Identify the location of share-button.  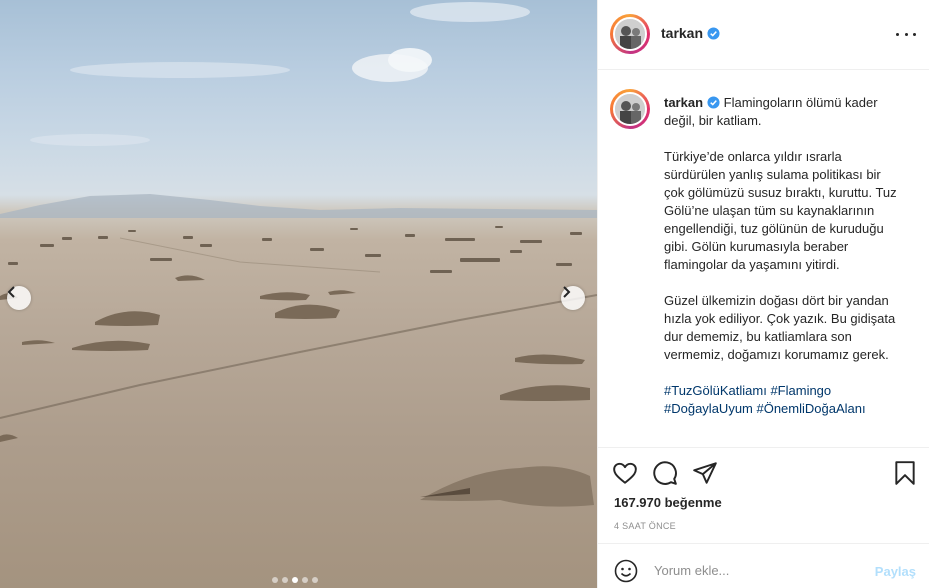
(705, 473).